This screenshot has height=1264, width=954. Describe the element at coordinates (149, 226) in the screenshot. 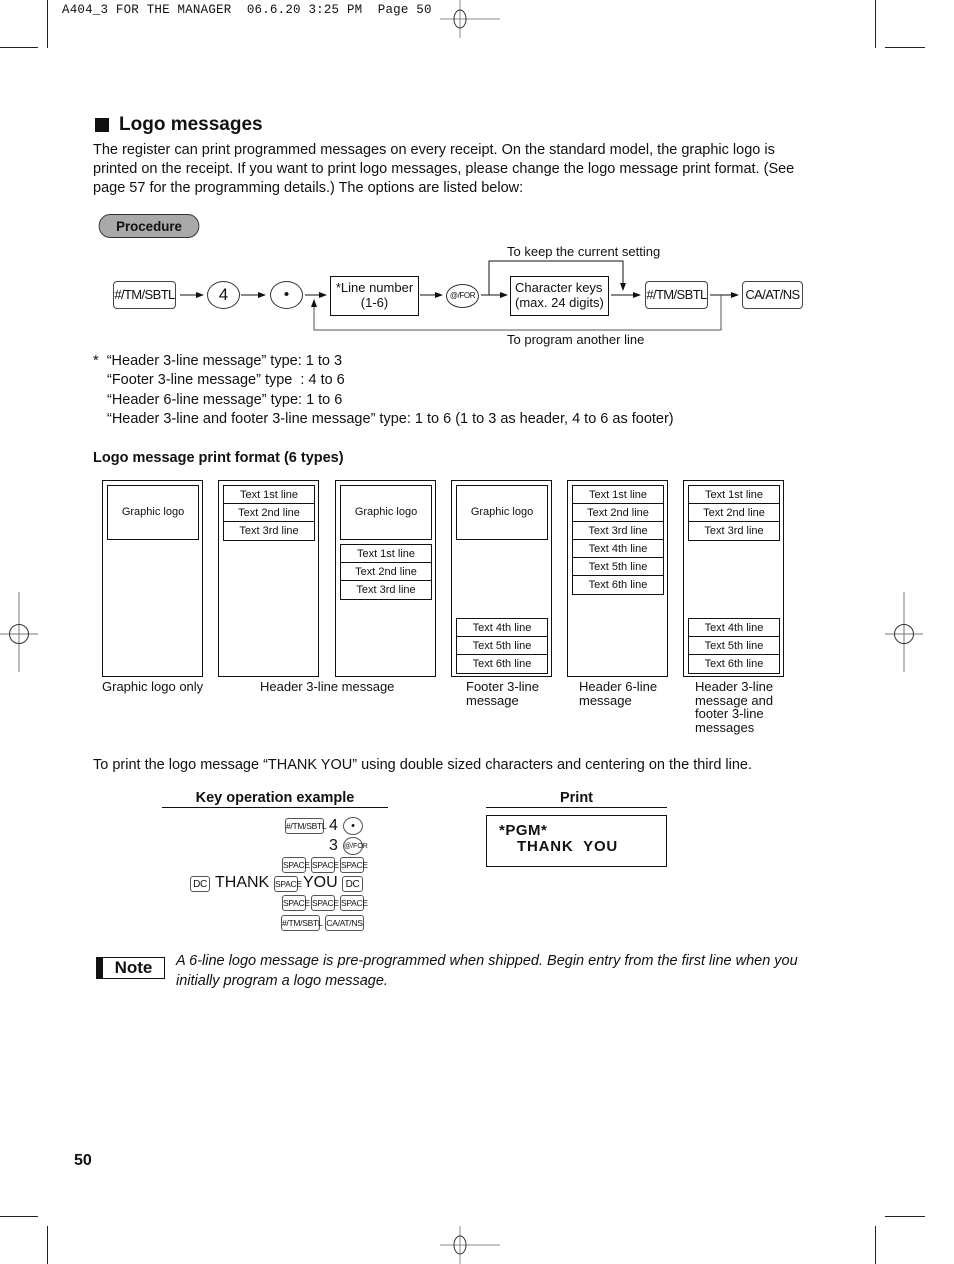

I see `procedure-label: Procedure` at that location.